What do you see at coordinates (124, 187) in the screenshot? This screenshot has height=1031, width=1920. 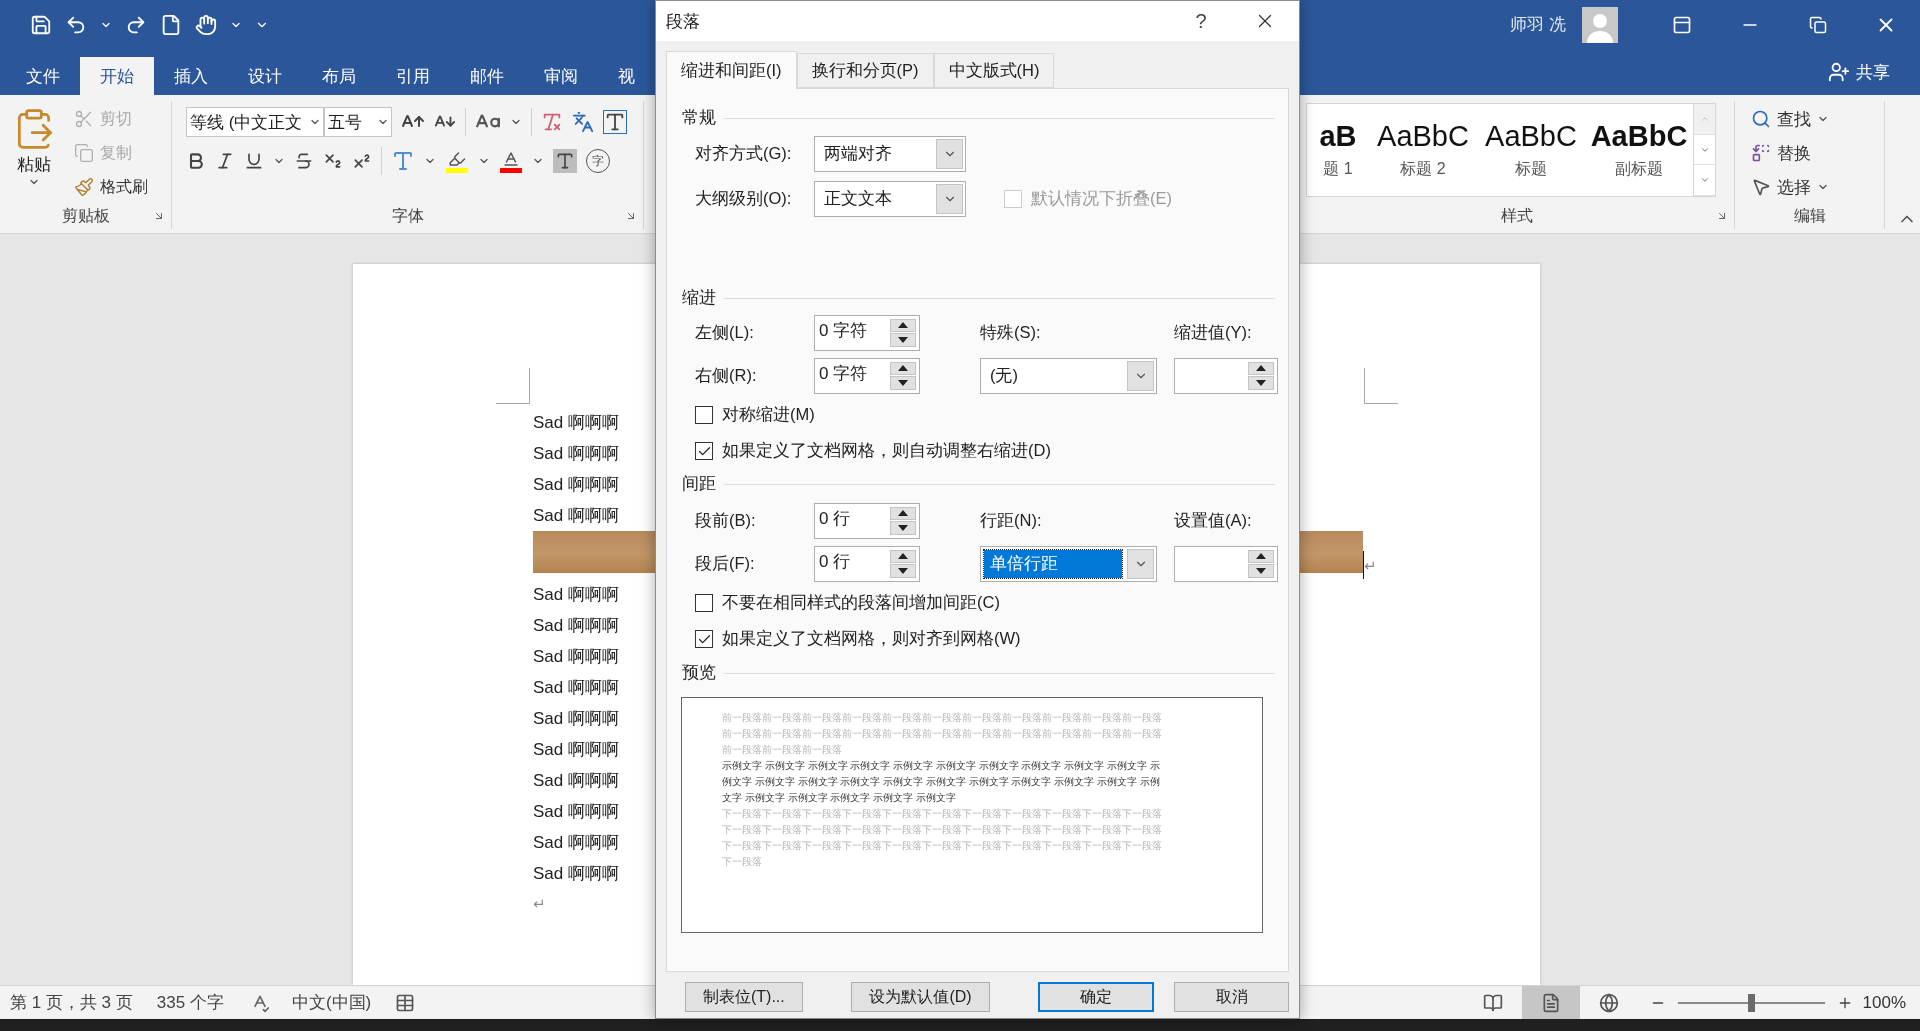 I see `ribbon-command: 格式刷` at bounding box center [124, 187].